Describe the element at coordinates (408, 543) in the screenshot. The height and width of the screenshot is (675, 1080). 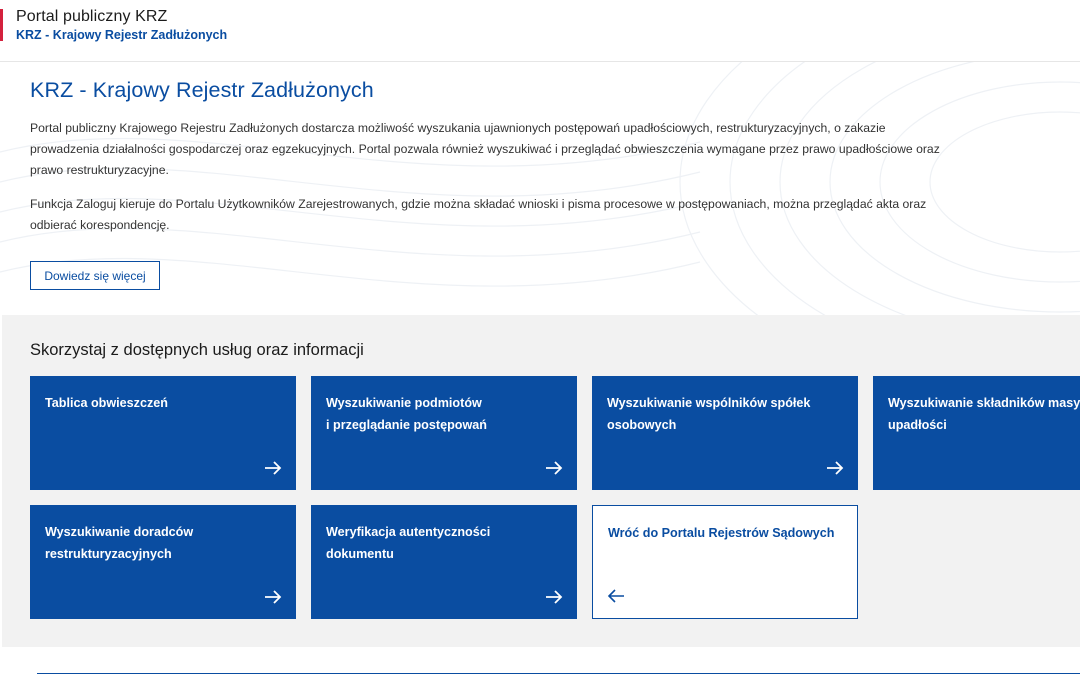
I see `tile-label: Weryfikacja autentyczności dokumentu` at that location.